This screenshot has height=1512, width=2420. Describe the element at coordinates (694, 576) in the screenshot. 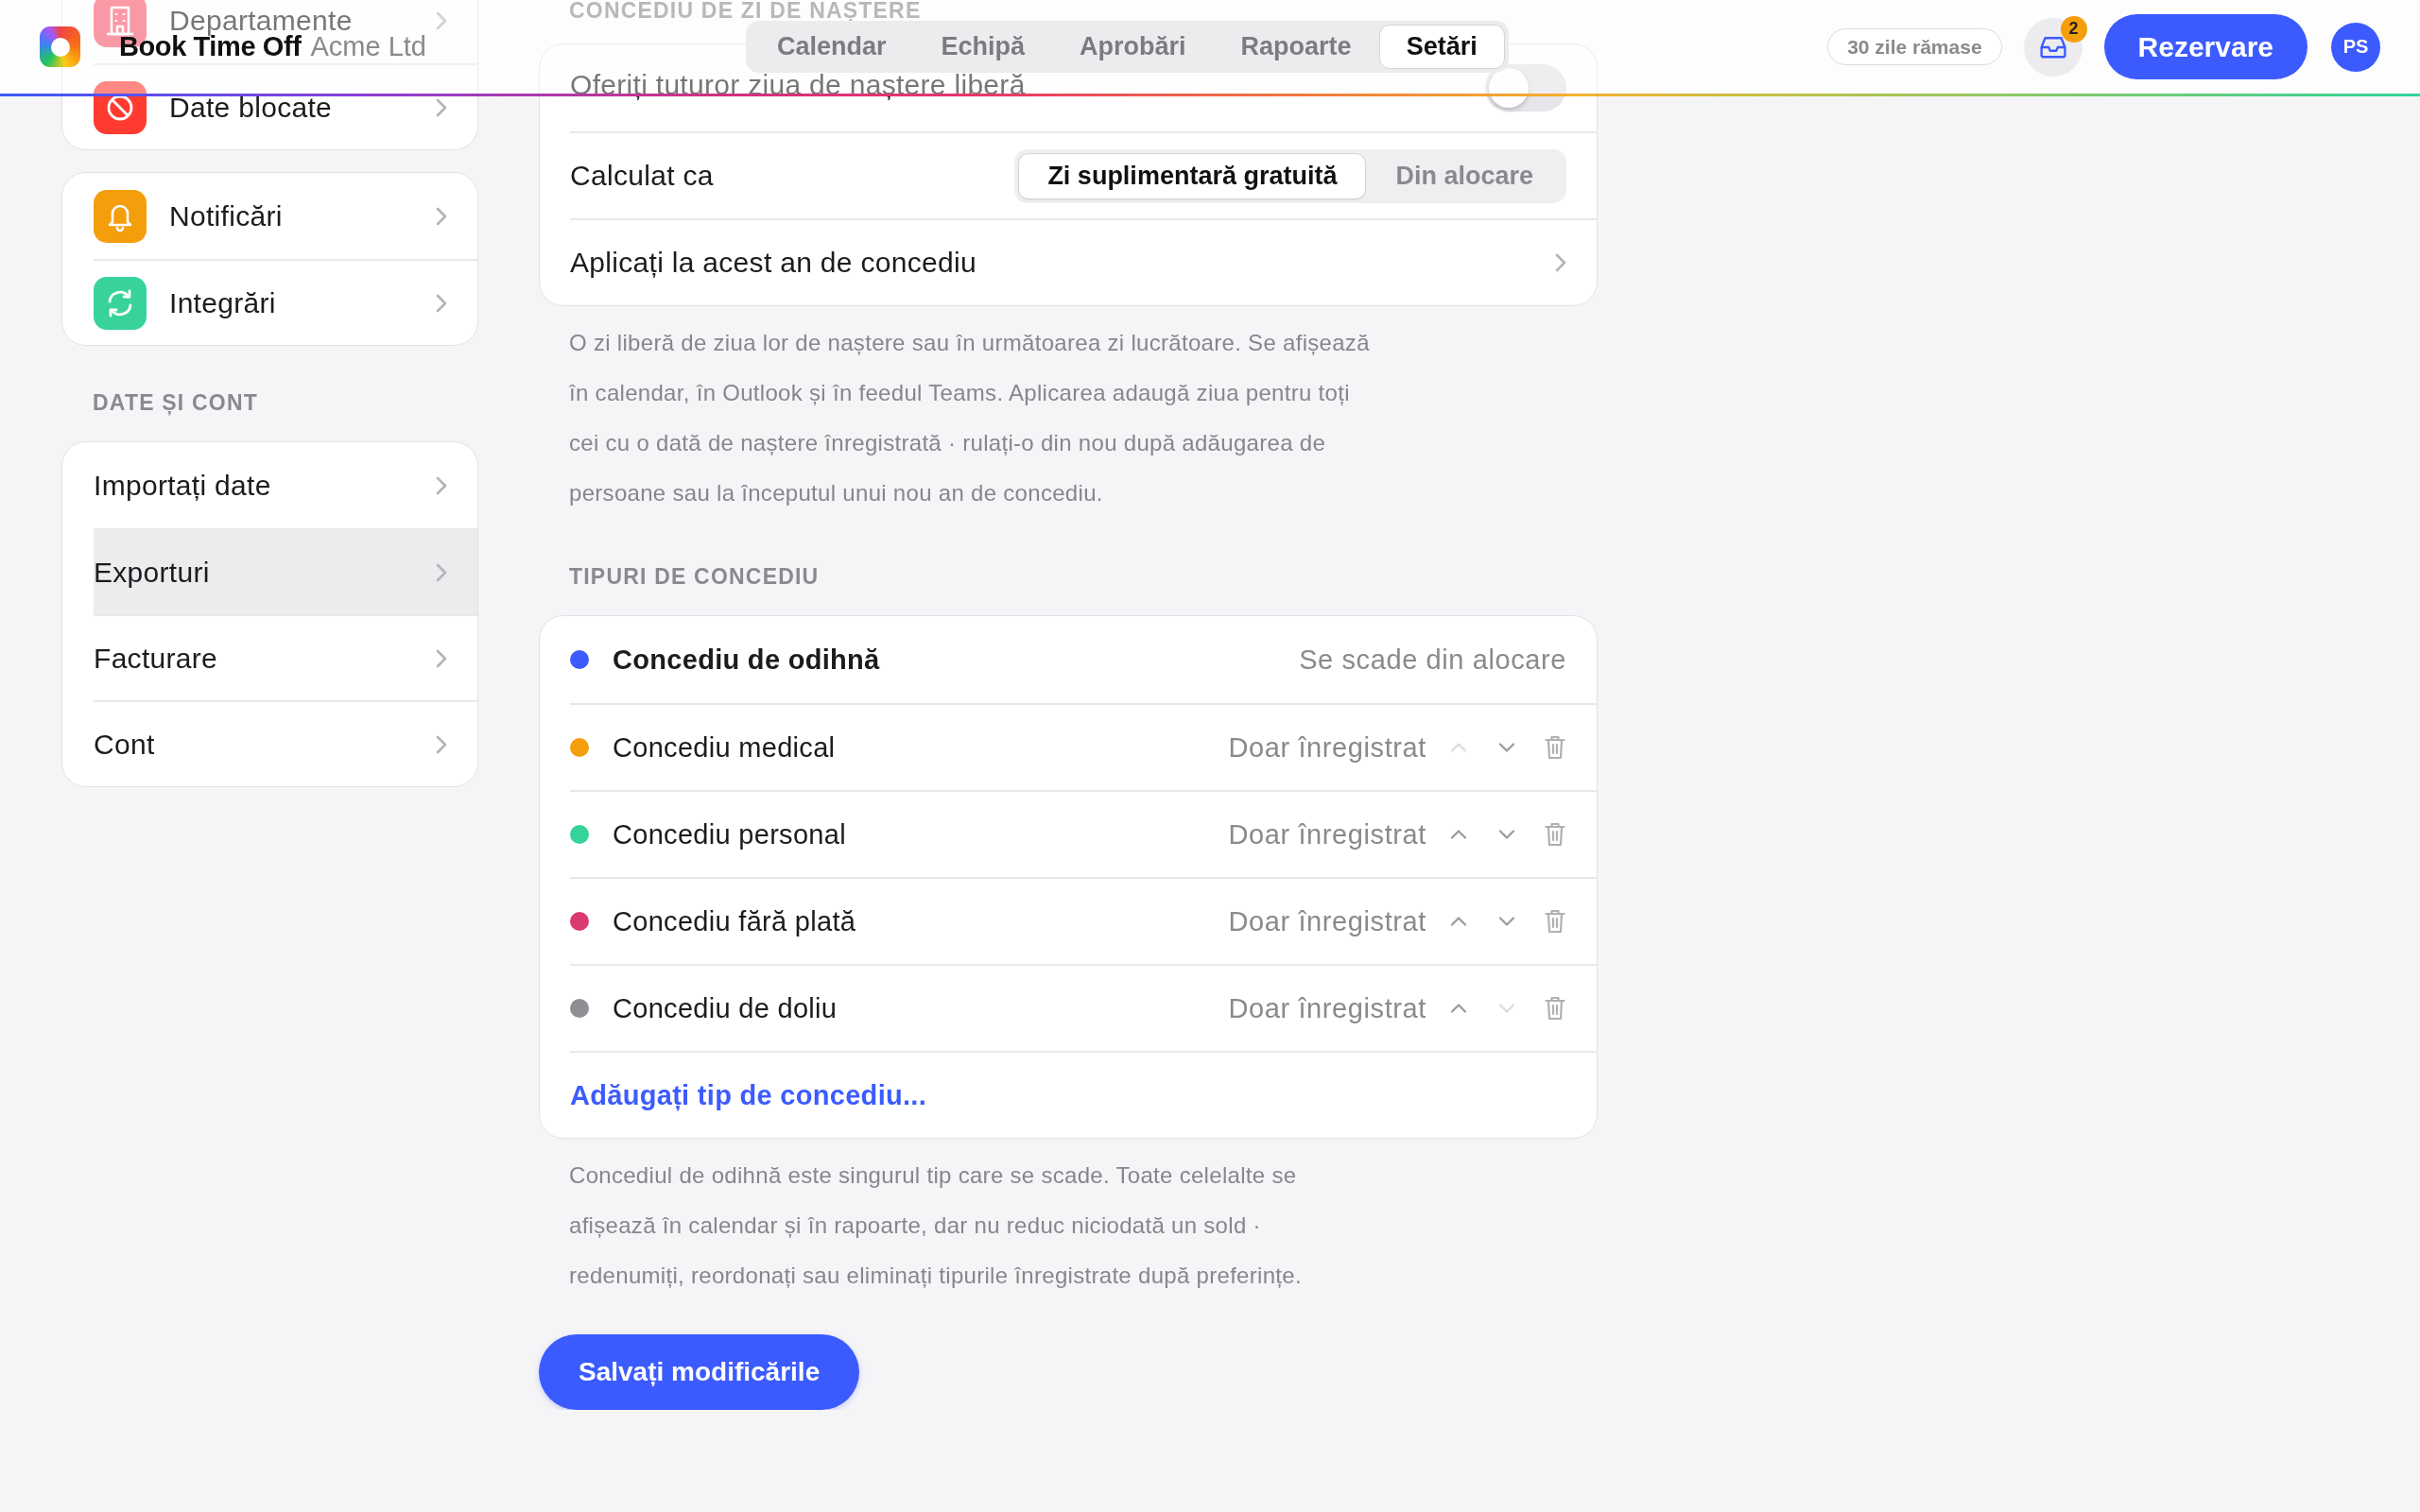

I see `section-heading: TIPURI DE CONCEDIU` at that location.